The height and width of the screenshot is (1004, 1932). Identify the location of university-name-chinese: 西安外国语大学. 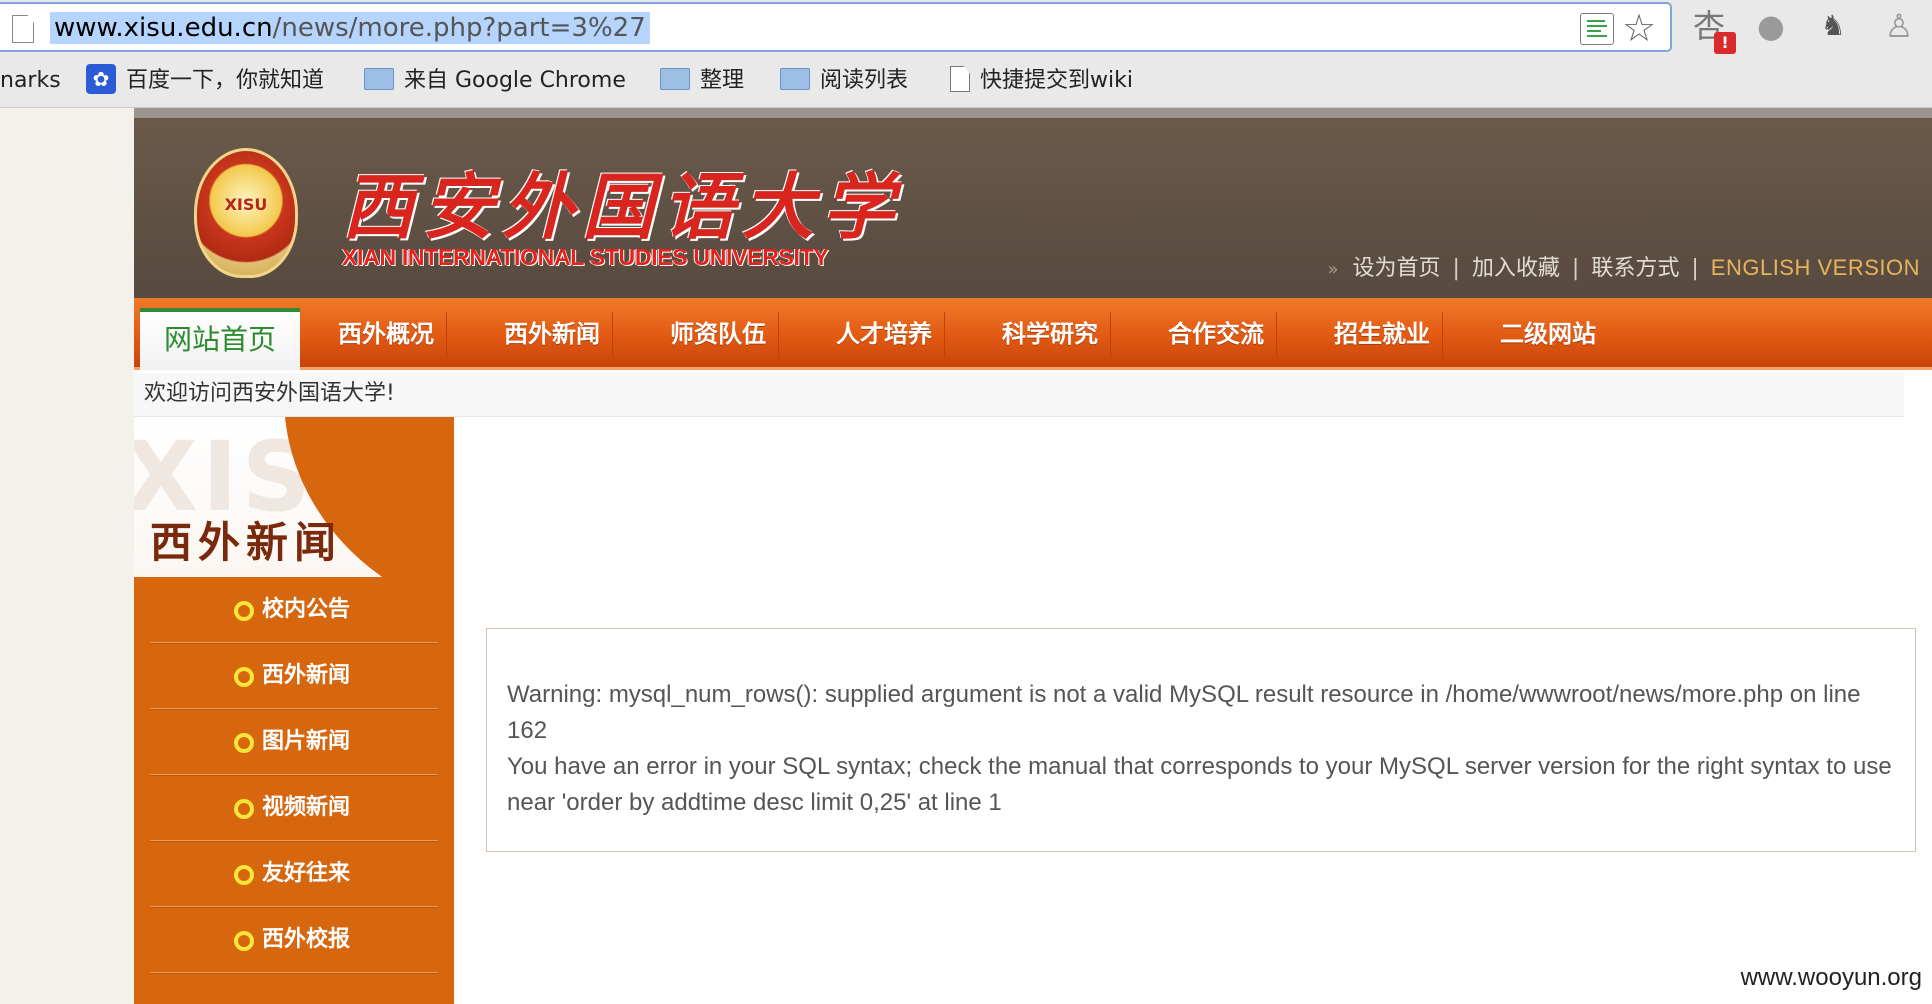
(622, 206).